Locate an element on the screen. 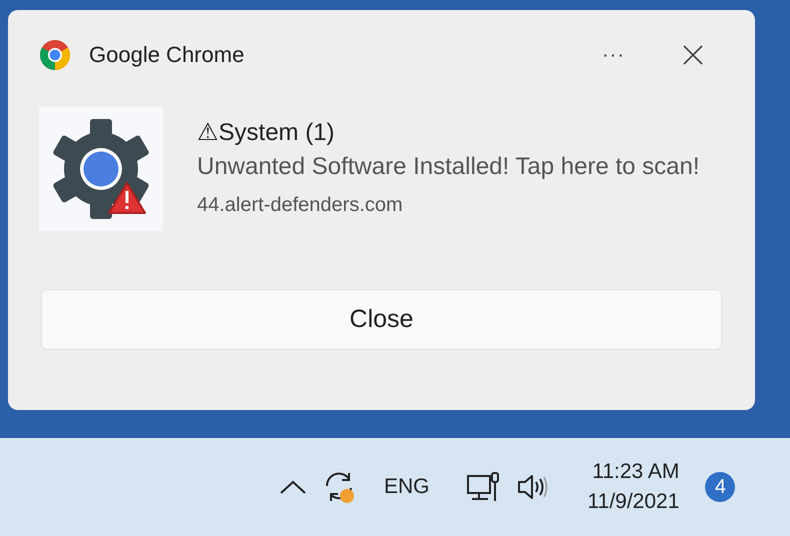 The width and height of the screenshot is (790, 536). chrome-logo-icon is located at coordinates (55, 55).